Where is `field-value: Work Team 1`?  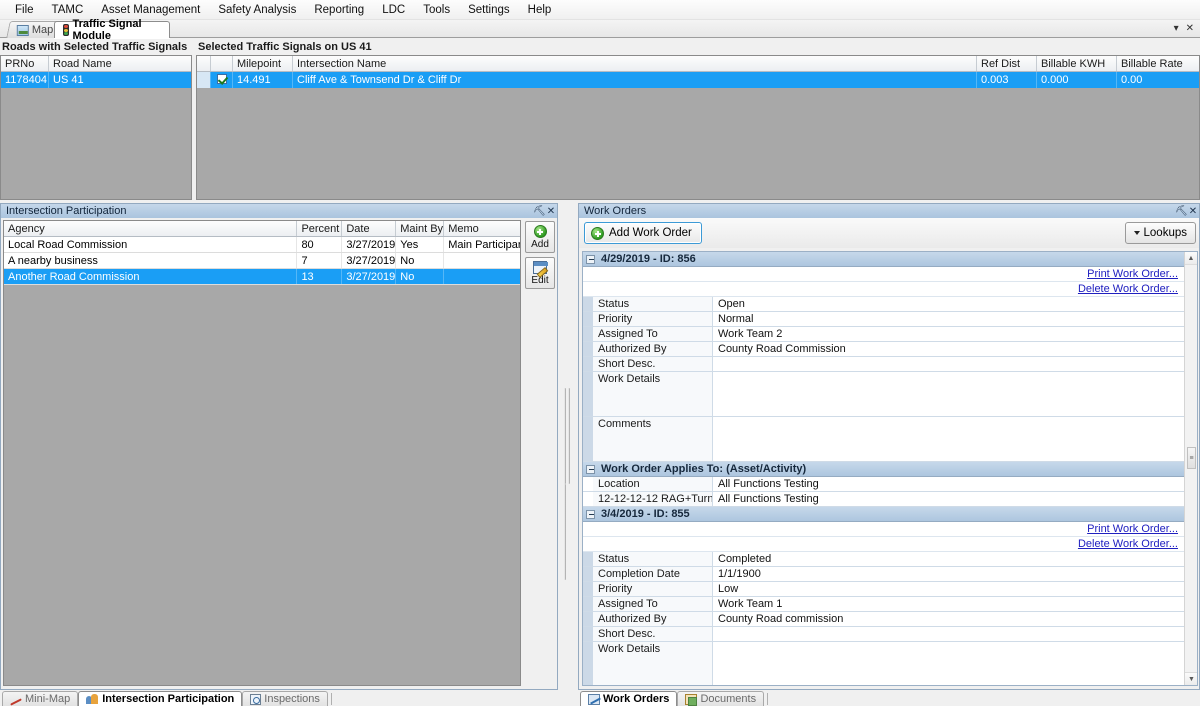 field-value: Work Team 1 is located at coordinates (948, 604).